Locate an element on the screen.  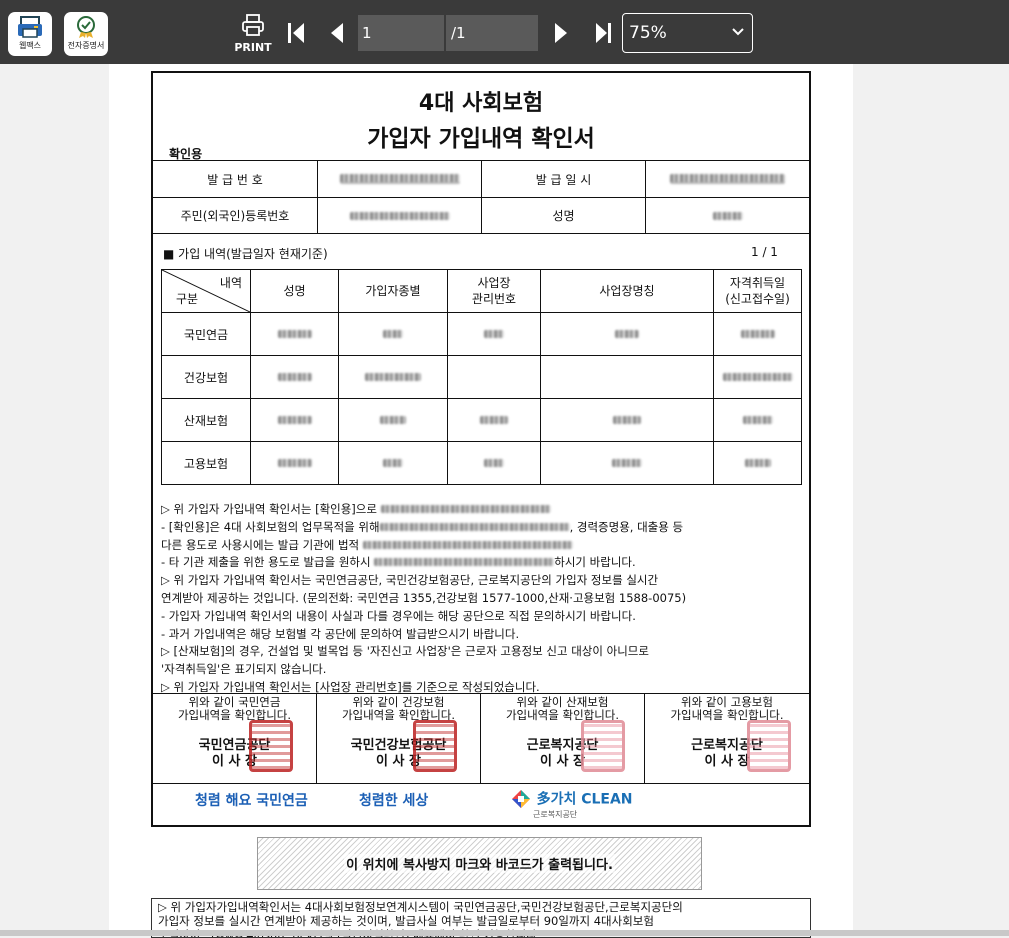
issue-number-value is located at coordinates (399, 179).